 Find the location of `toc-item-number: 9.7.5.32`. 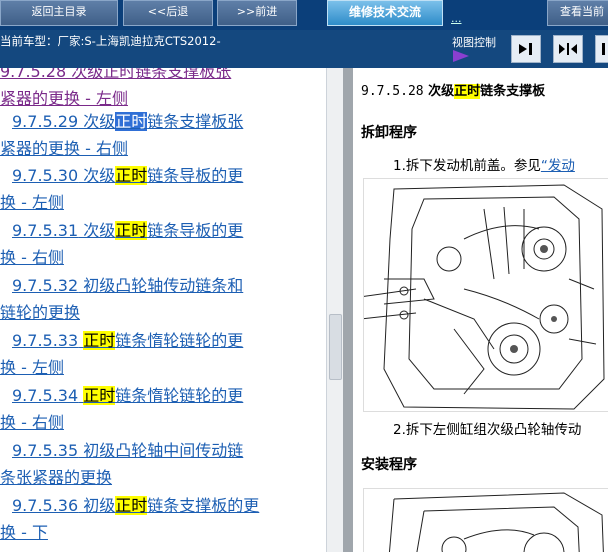

toc-item-number: 9.7.5.32 is located at coordinates (45, 285).